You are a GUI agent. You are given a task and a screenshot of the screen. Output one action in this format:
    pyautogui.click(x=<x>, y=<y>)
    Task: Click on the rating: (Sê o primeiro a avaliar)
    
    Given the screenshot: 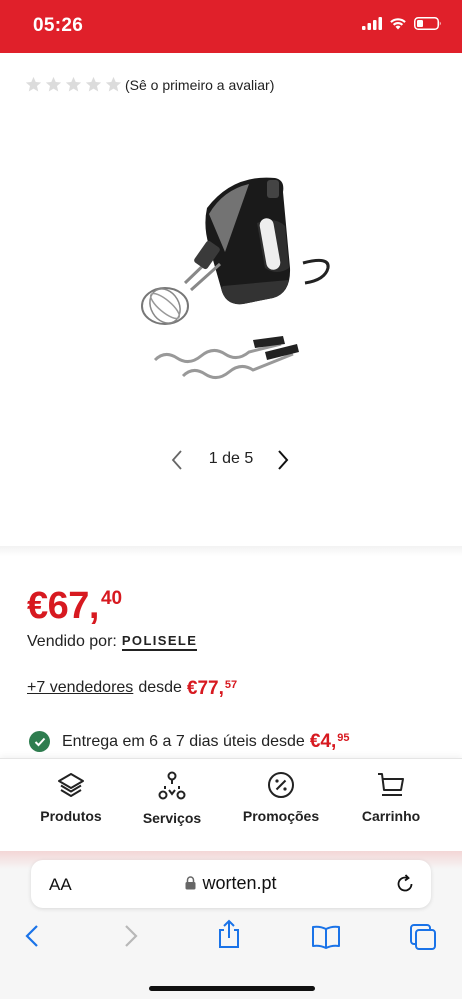 What is the action you would take?
    pyautogui.click(x=149, y=84)
    